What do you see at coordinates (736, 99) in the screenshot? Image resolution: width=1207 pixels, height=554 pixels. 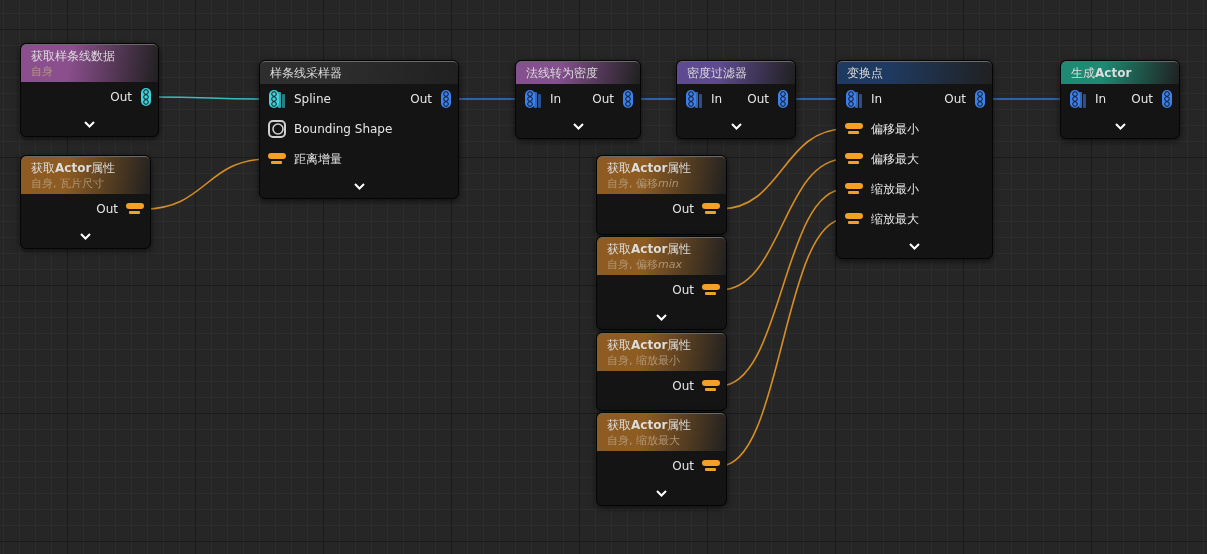 I see `graph-node: 密度过滤器 In Out` at bounding box center [736, 99].